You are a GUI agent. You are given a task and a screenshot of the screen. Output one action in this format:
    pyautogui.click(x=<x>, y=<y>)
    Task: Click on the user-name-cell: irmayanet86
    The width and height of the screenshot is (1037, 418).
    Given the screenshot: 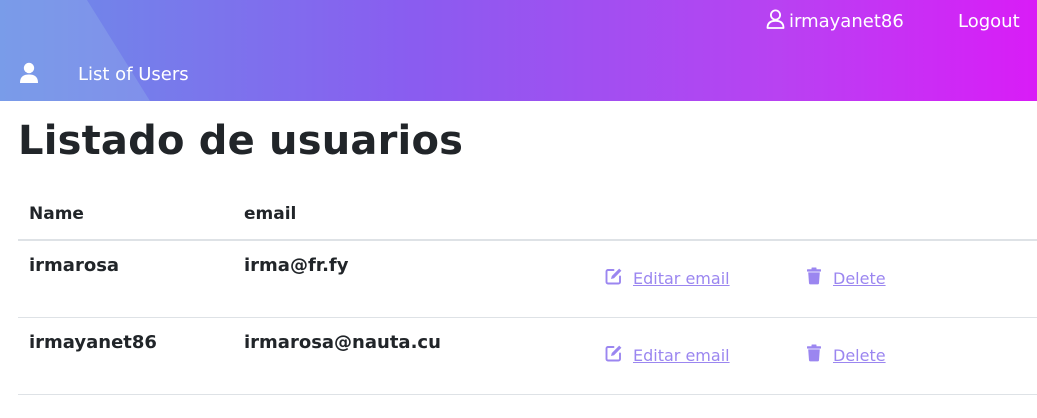 What is the action you would take?
    pyautogui.click(x=93, y=342)
    